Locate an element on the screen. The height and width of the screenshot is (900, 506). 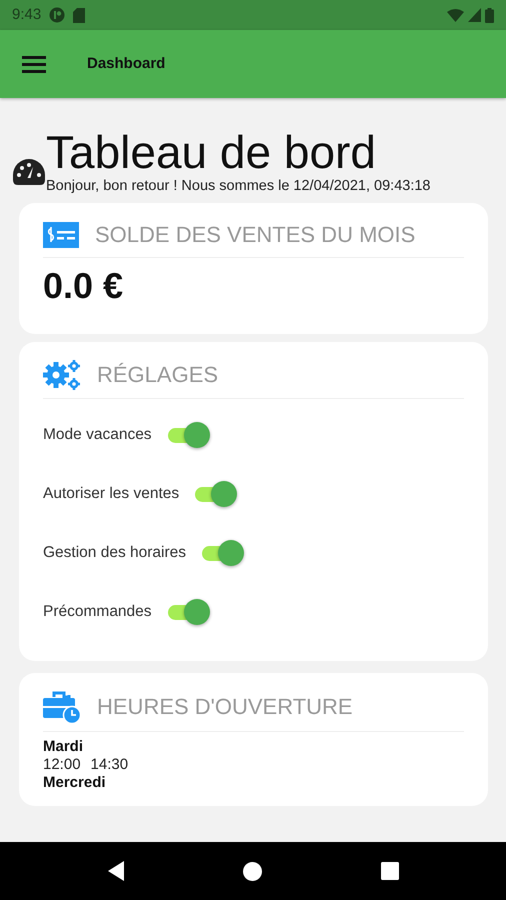
signal-icon is located at coordinates (474, 15).